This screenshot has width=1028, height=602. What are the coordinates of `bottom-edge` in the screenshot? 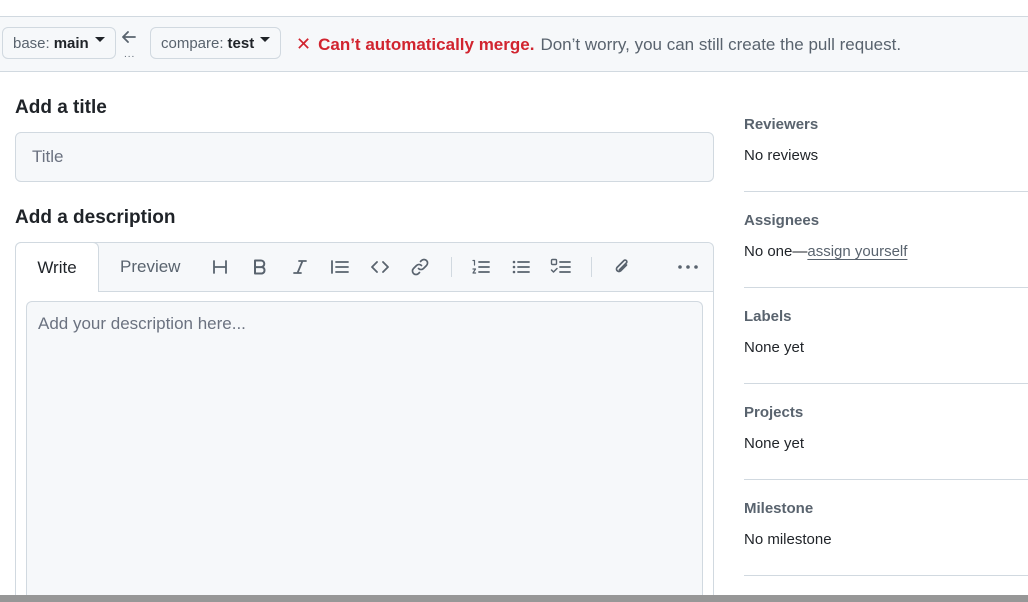 It's located at (514, 598).